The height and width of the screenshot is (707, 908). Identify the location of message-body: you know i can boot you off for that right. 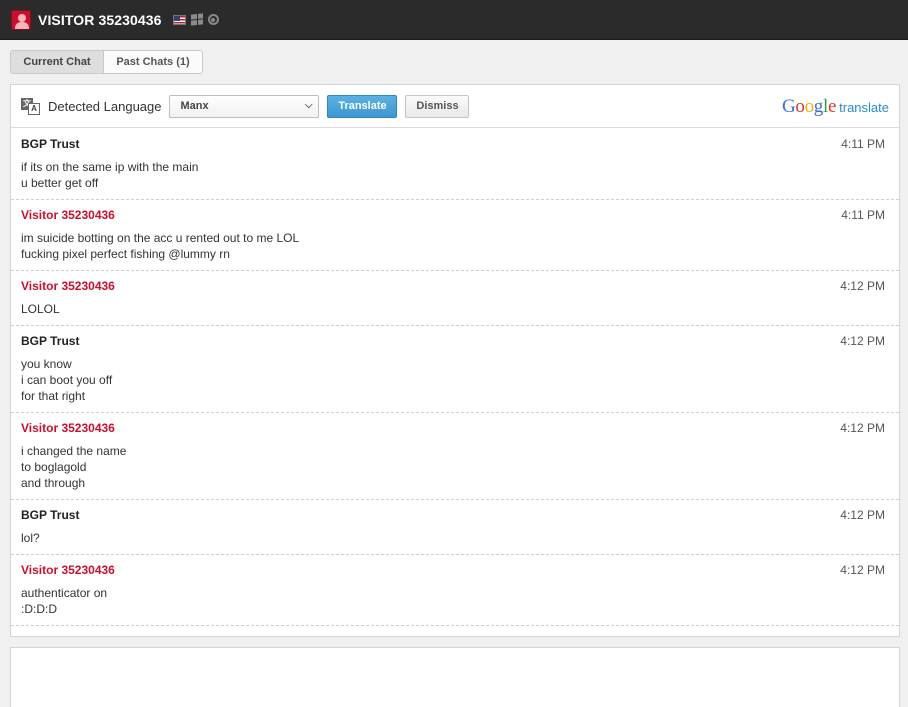
(453, 380).